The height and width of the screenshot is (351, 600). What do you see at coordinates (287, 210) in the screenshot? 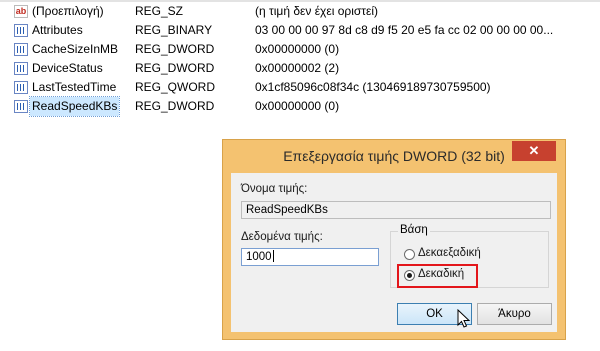
I see `value-name-text: ReadSpeedKBs` at bounding box center [287, 210].